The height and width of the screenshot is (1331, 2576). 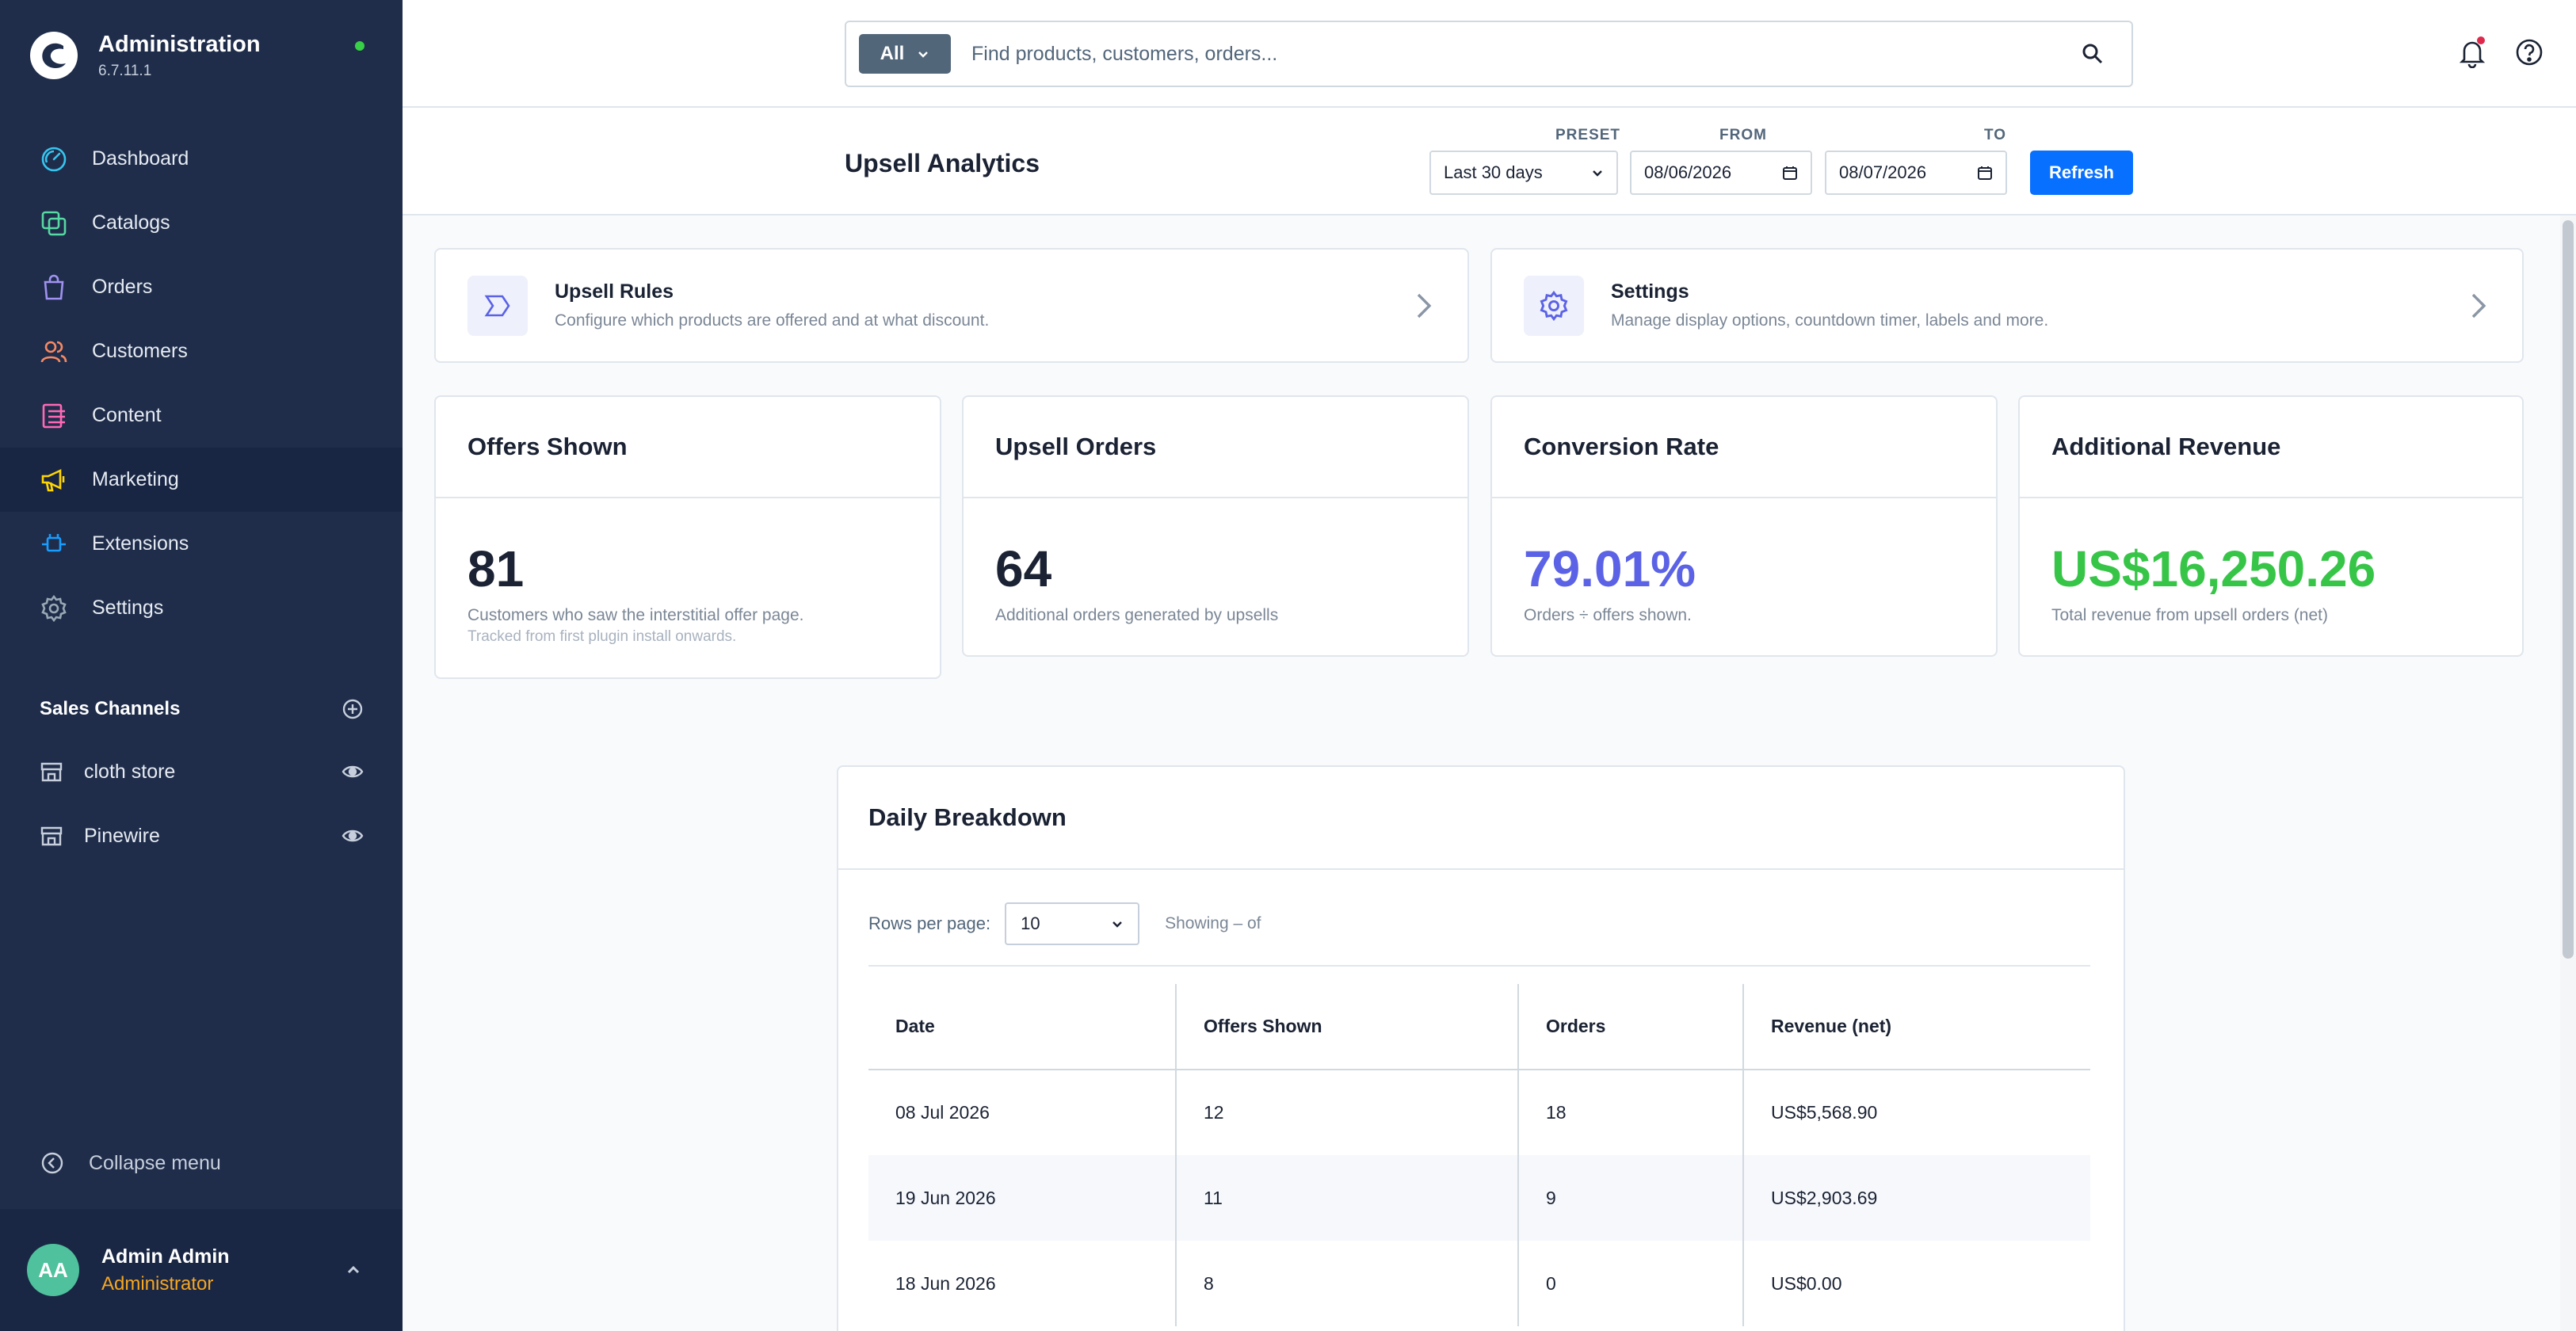 I want to click on table-header-row: Date Offers Shown Orders Revenue (net), so click(x=1479, y=1027).